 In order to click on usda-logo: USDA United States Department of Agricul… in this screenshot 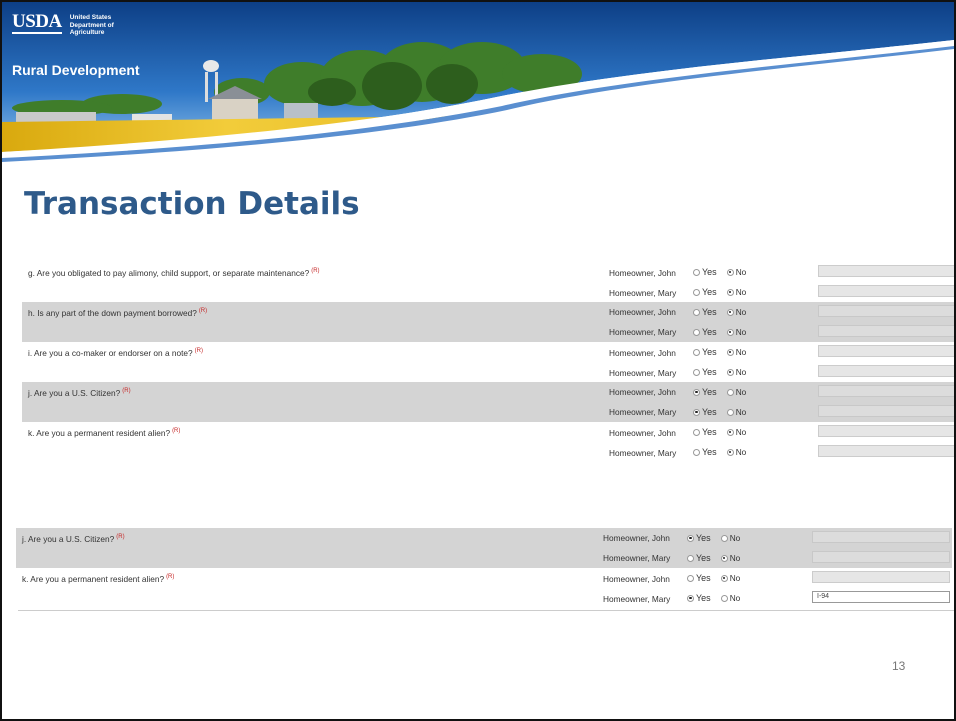, I will do `click(63, 24)`.